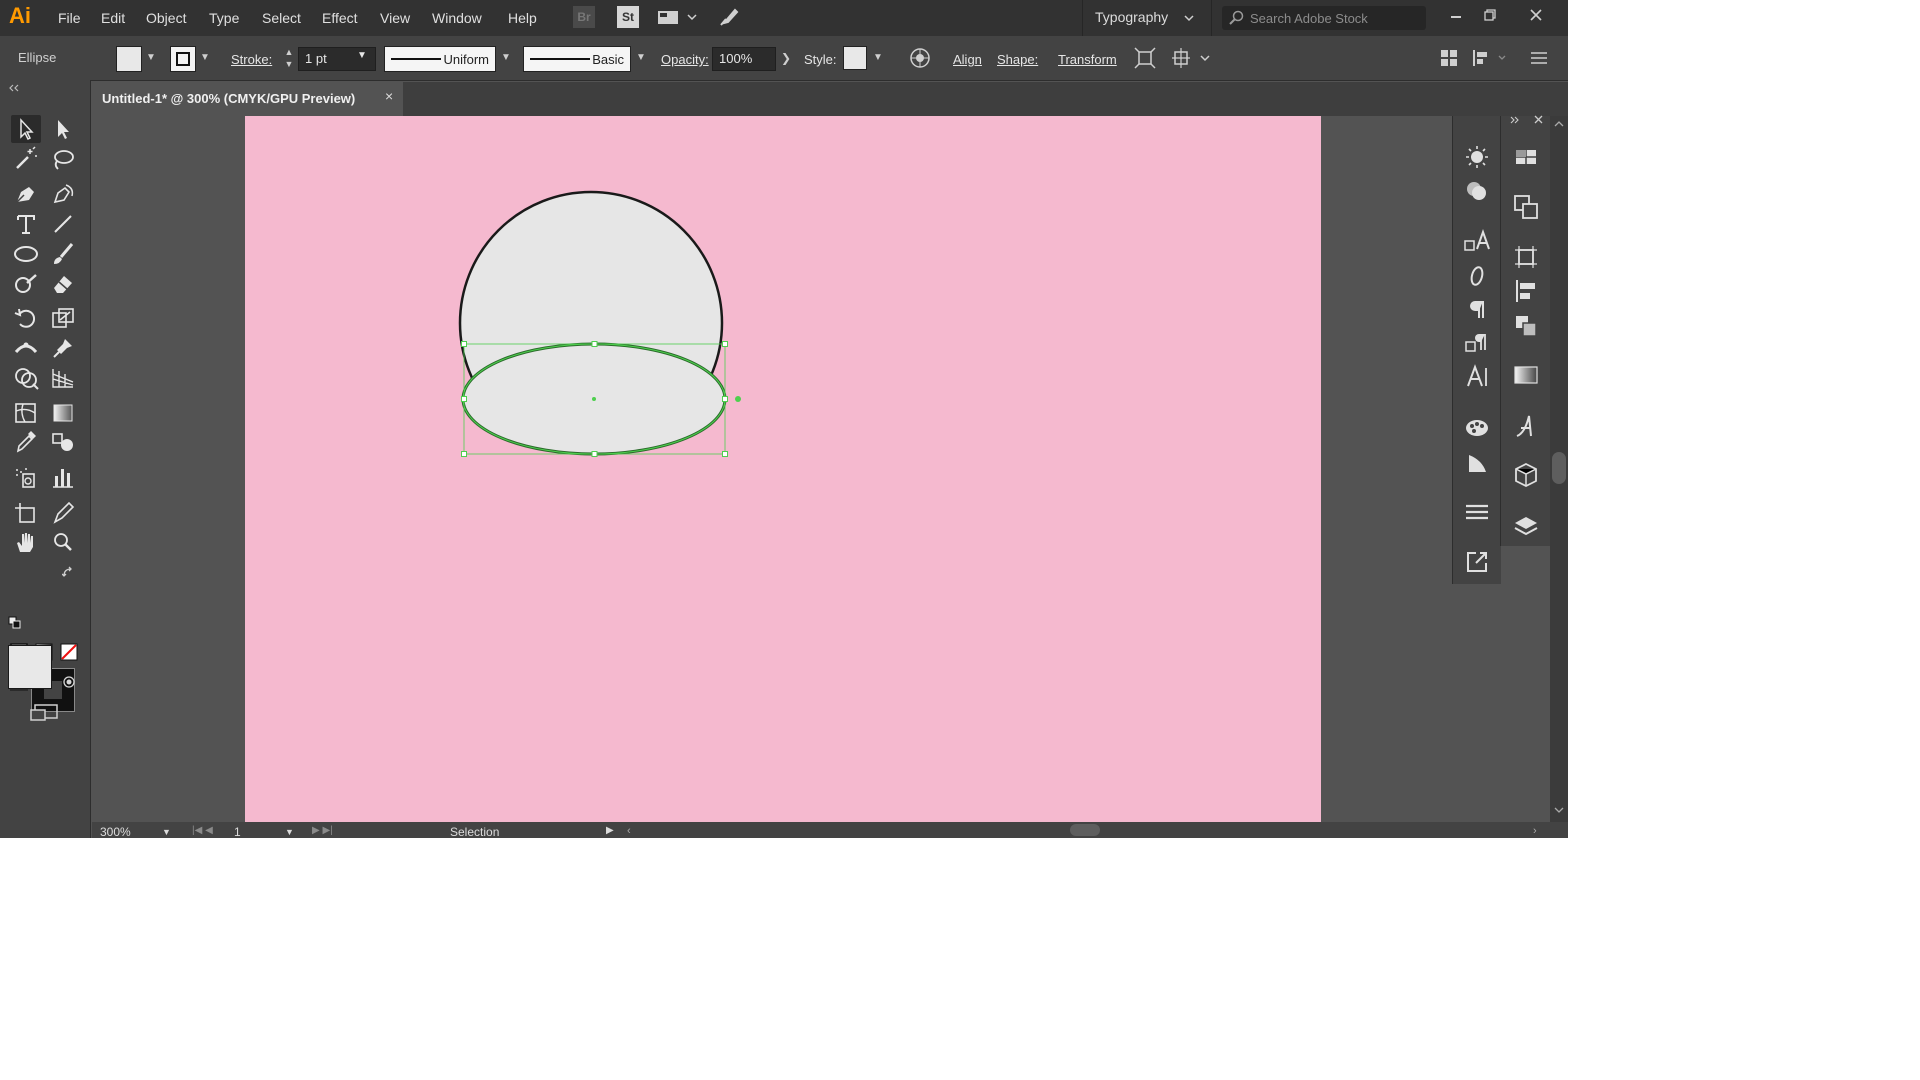  I want to click on vertical-scrollbar, so click(1559, 469).